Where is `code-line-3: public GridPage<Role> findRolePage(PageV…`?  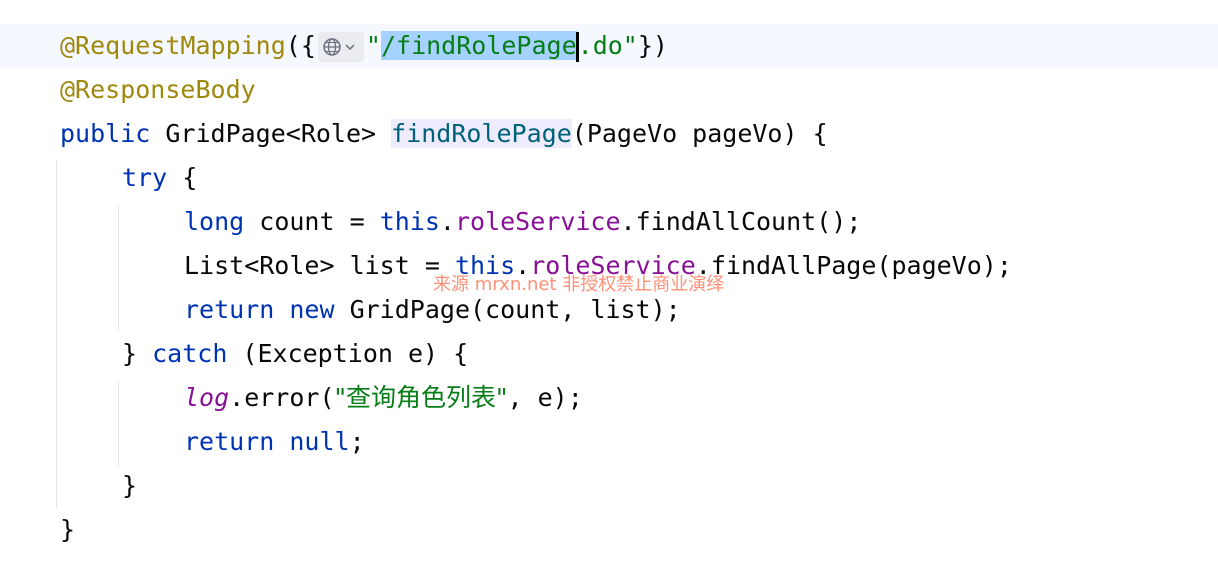
code-line-3: public GridPage<Role> findRolePage(PageV… is located at coordinates (609, 134).